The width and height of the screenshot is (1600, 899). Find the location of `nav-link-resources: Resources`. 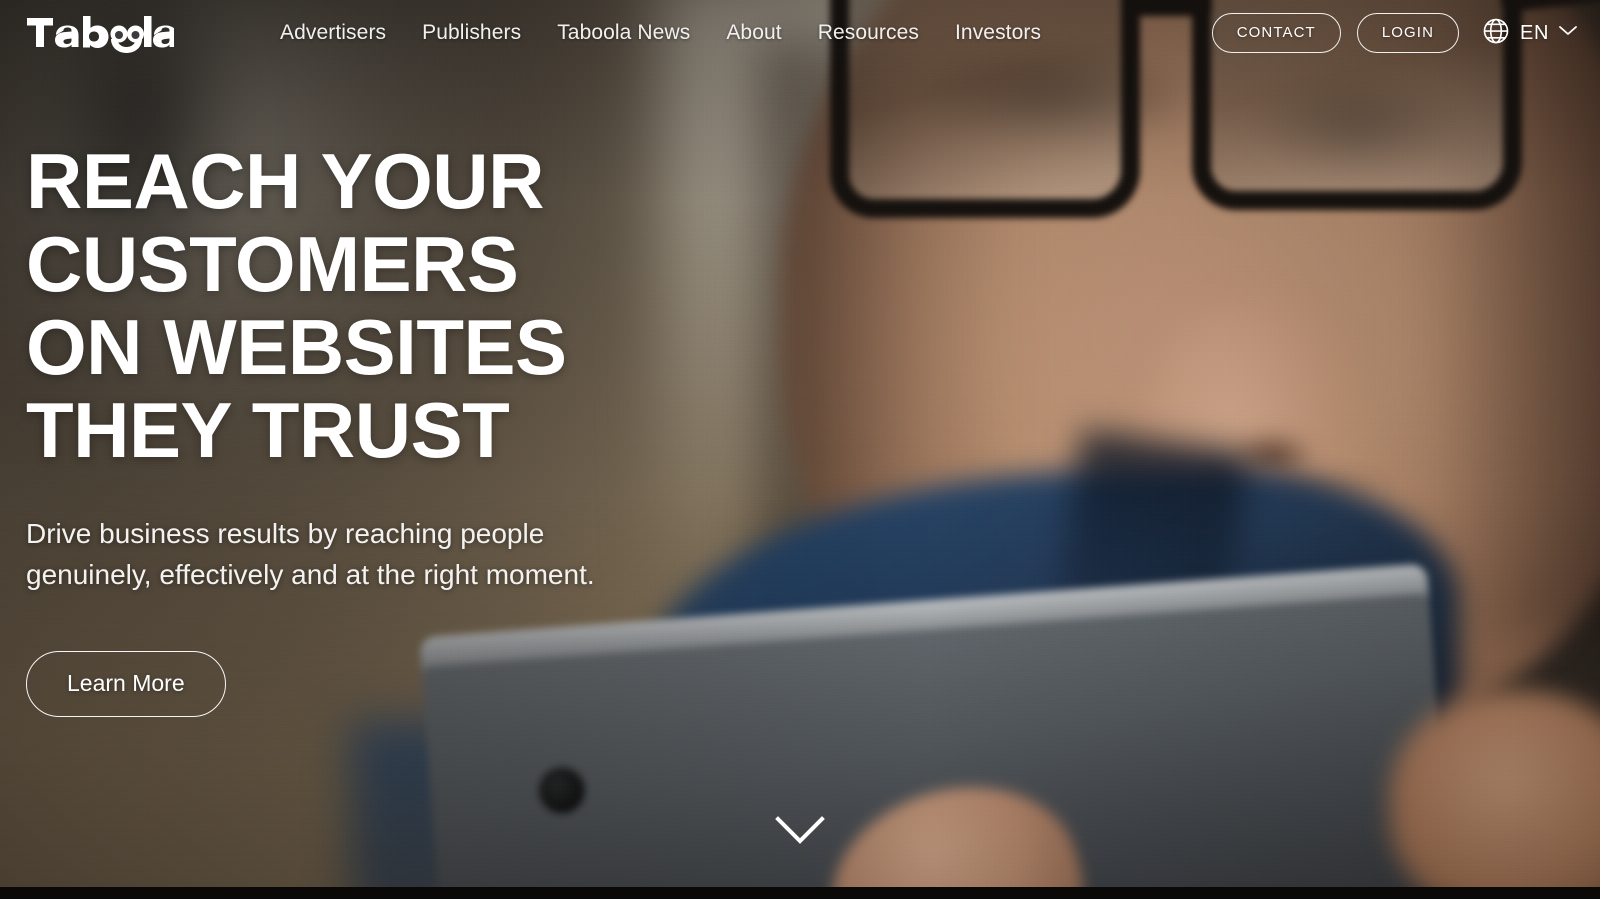

nav-link-resources: Resources is located at coordinates (868, 33).